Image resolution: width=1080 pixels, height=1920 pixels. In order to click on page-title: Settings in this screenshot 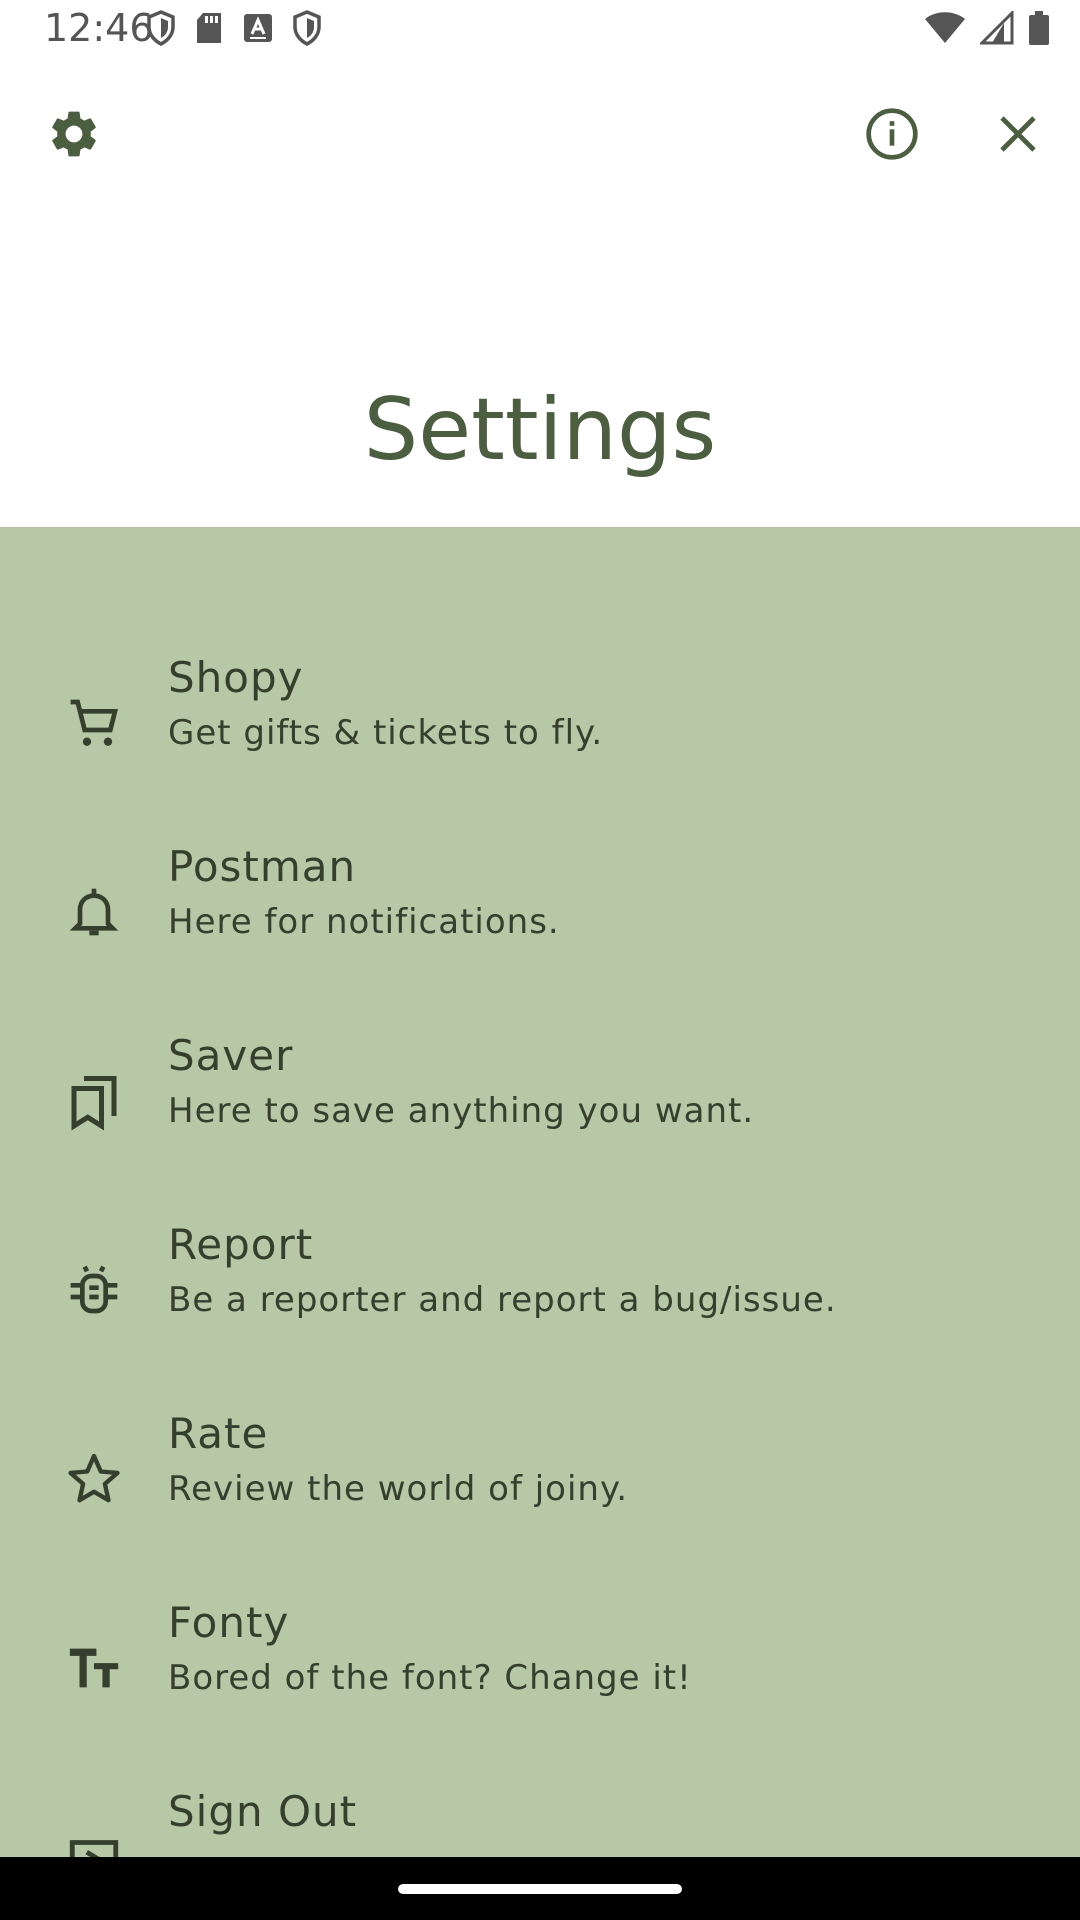, I will do `click(540, 430)`.